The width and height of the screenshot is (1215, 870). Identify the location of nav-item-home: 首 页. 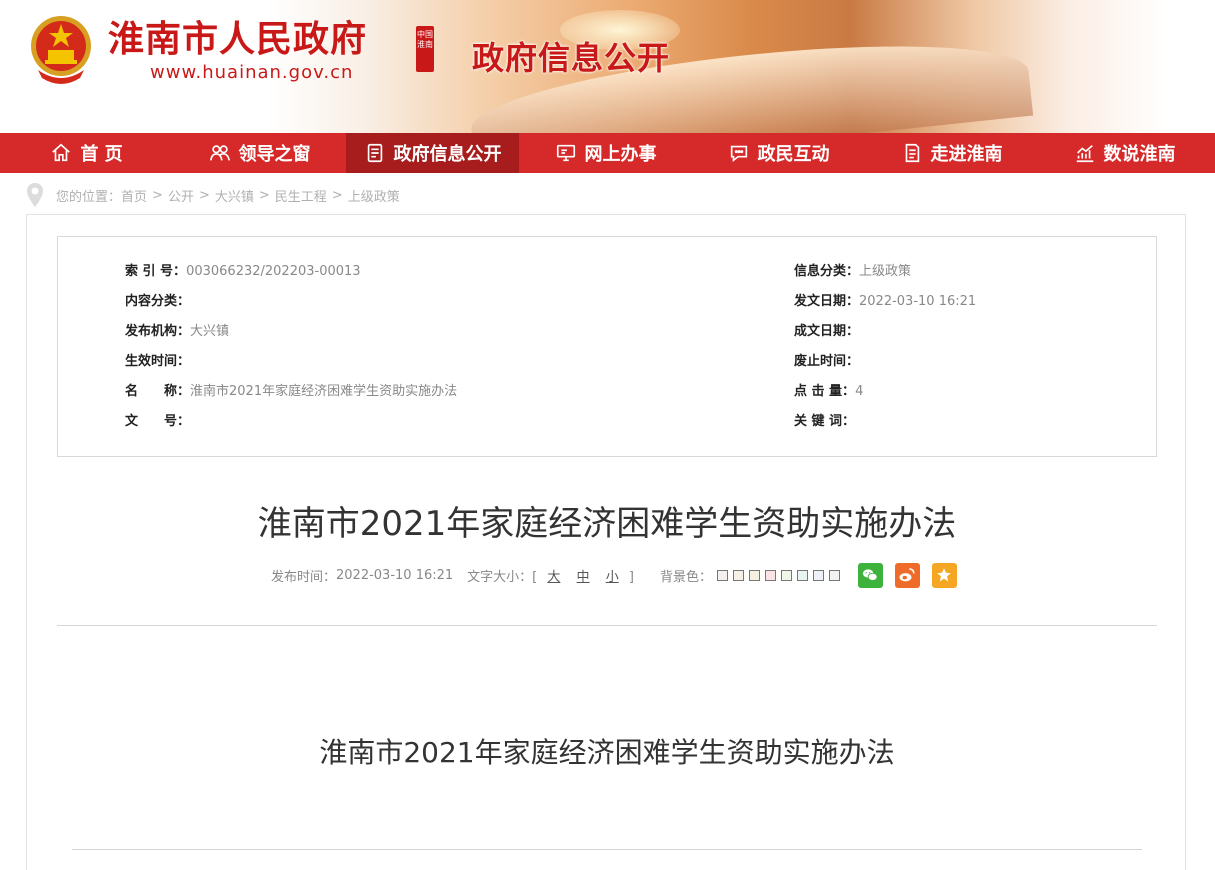
(86, 153).